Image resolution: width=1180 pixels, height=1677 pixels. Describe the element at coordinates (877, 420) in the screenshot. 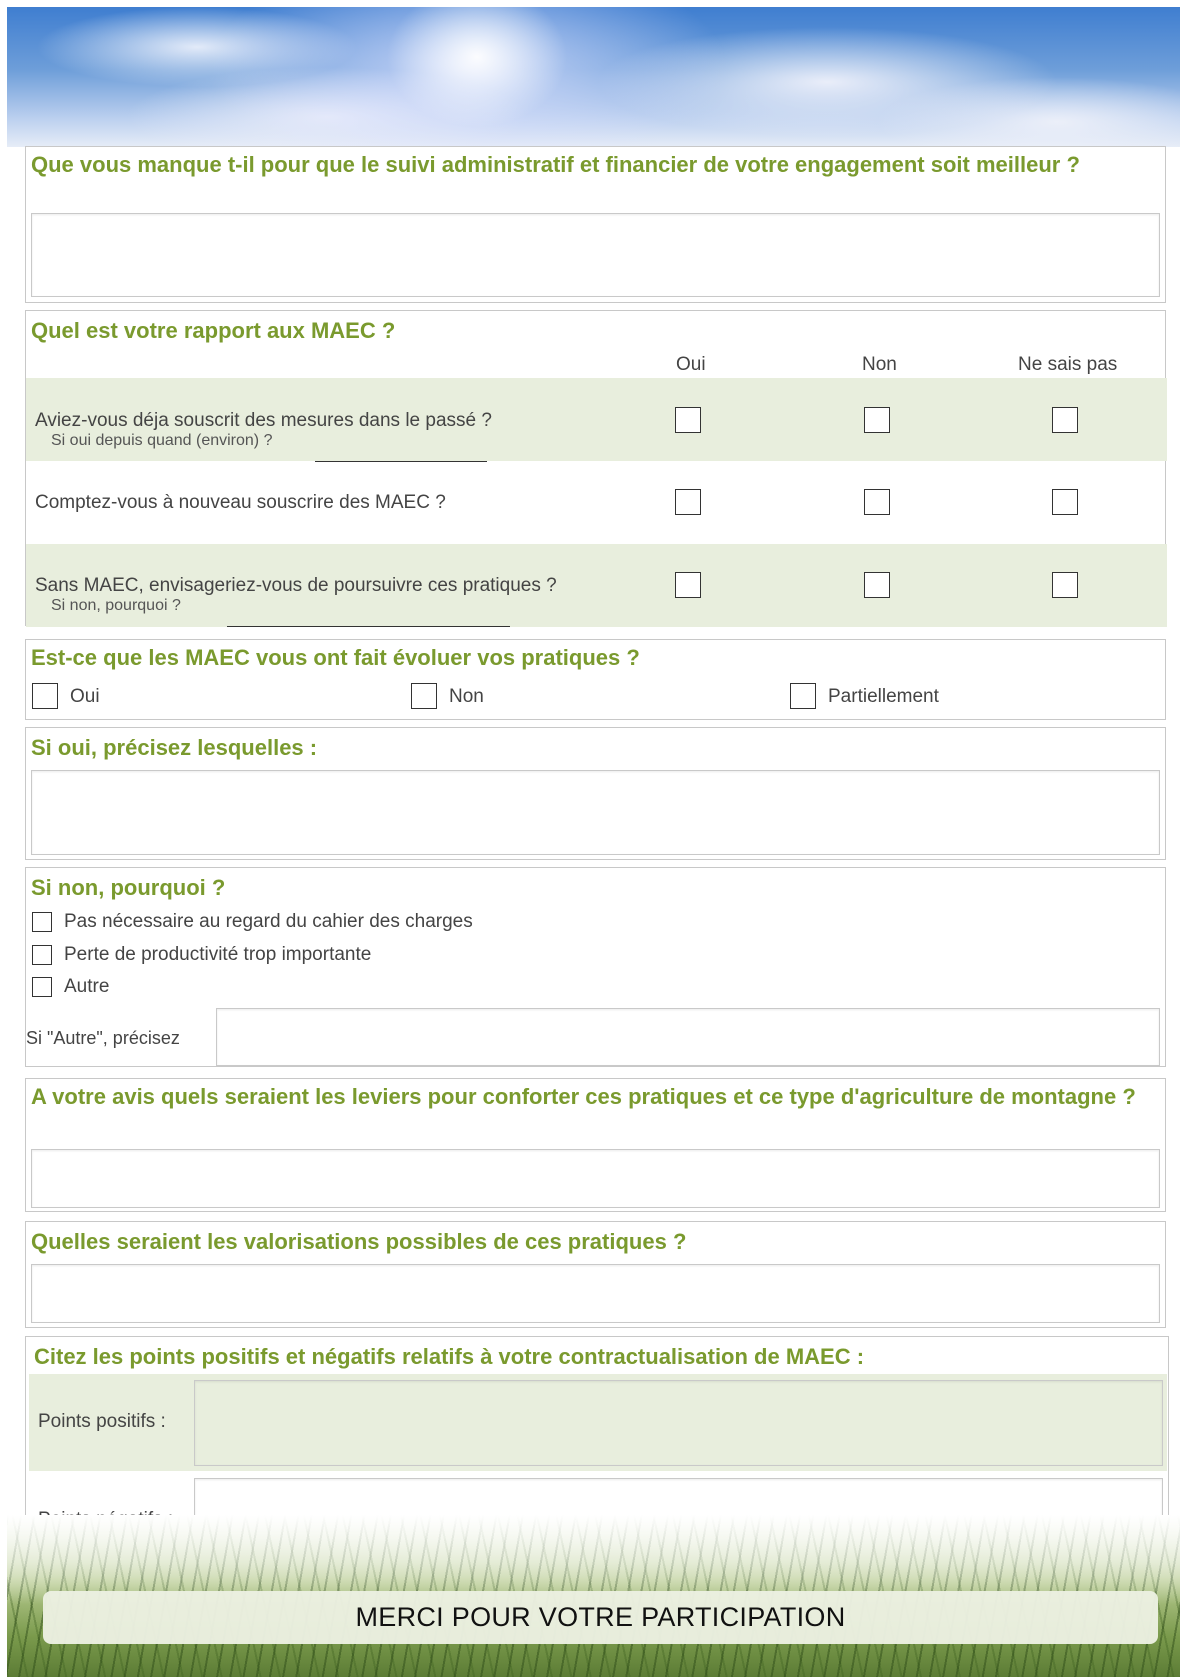

I see `row1-non-checkbox` at that location.